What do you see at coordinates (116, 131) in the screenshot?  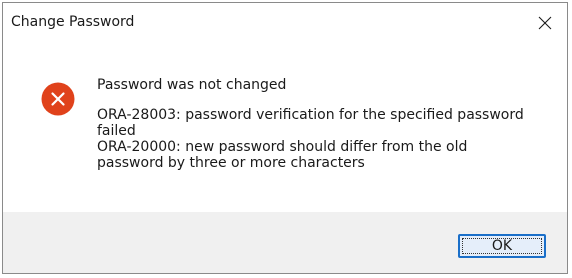 I see `message-line: failed` at bounding box center [116, 131].